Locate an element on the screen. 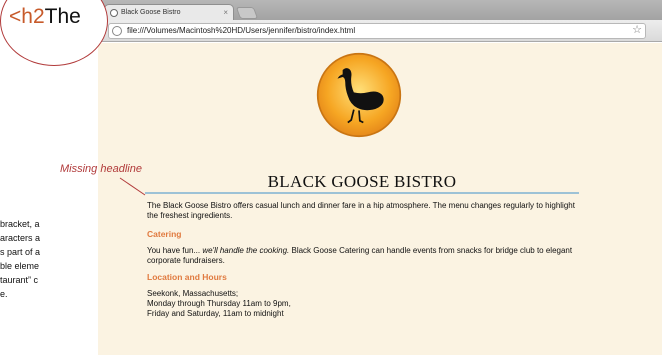 The height and width of the screenshot is (355, 662). bookmark-star-icon: ☆ is located at coordinates (637, 29).